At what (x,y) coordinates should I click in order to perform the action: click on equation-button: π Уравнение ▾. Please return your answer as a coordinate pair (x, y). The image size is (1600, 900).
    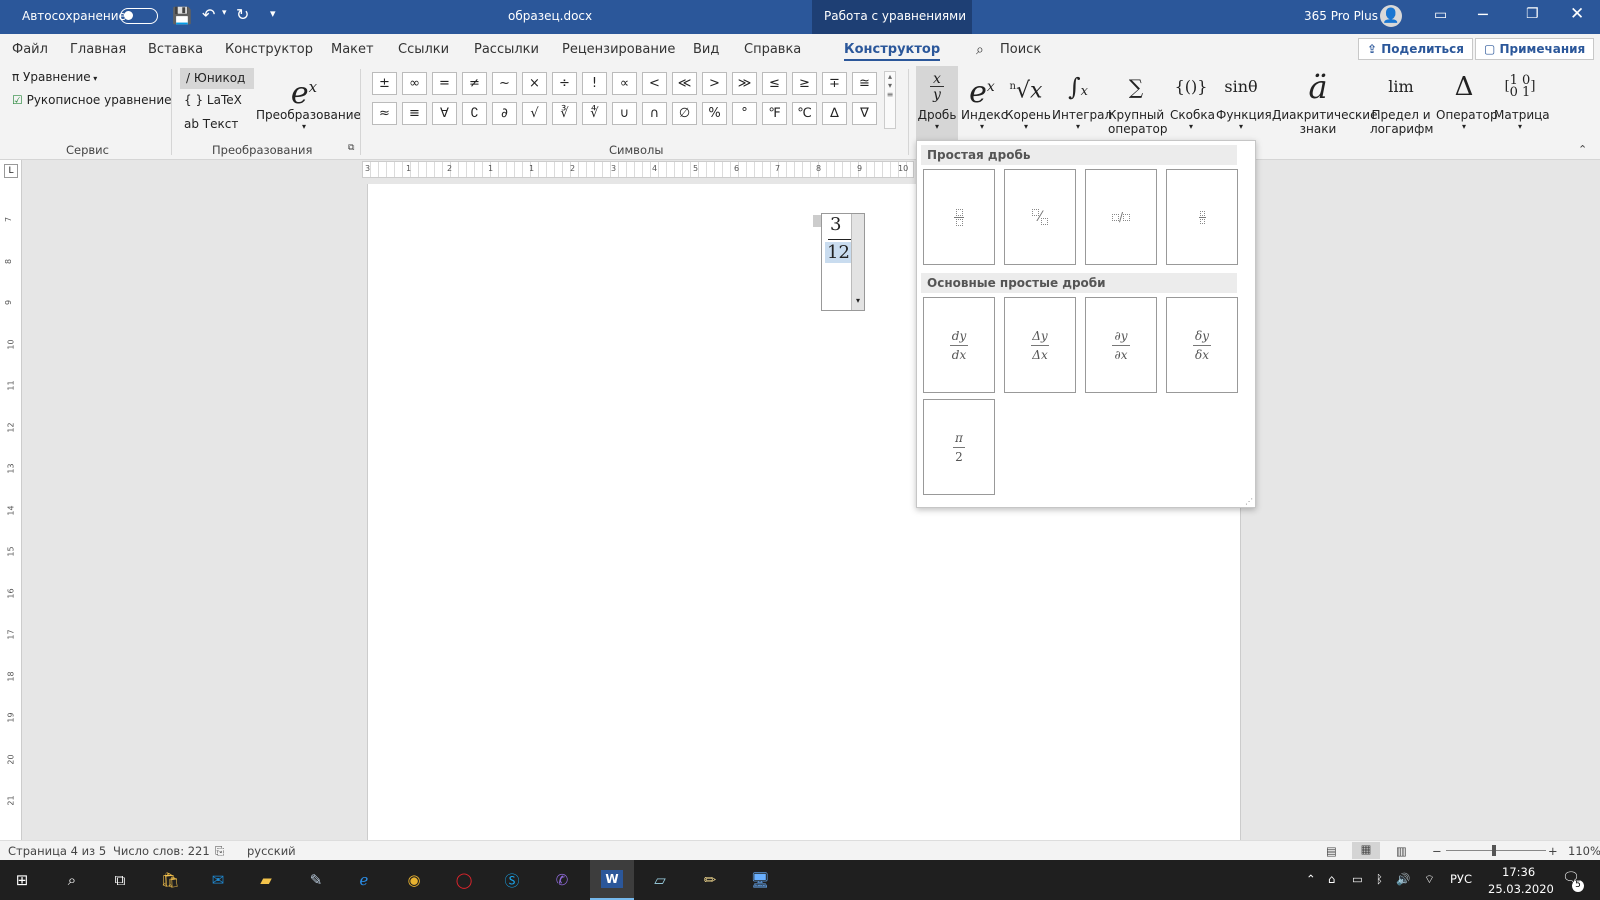
    Looking at the image, I should click on (54, 77).